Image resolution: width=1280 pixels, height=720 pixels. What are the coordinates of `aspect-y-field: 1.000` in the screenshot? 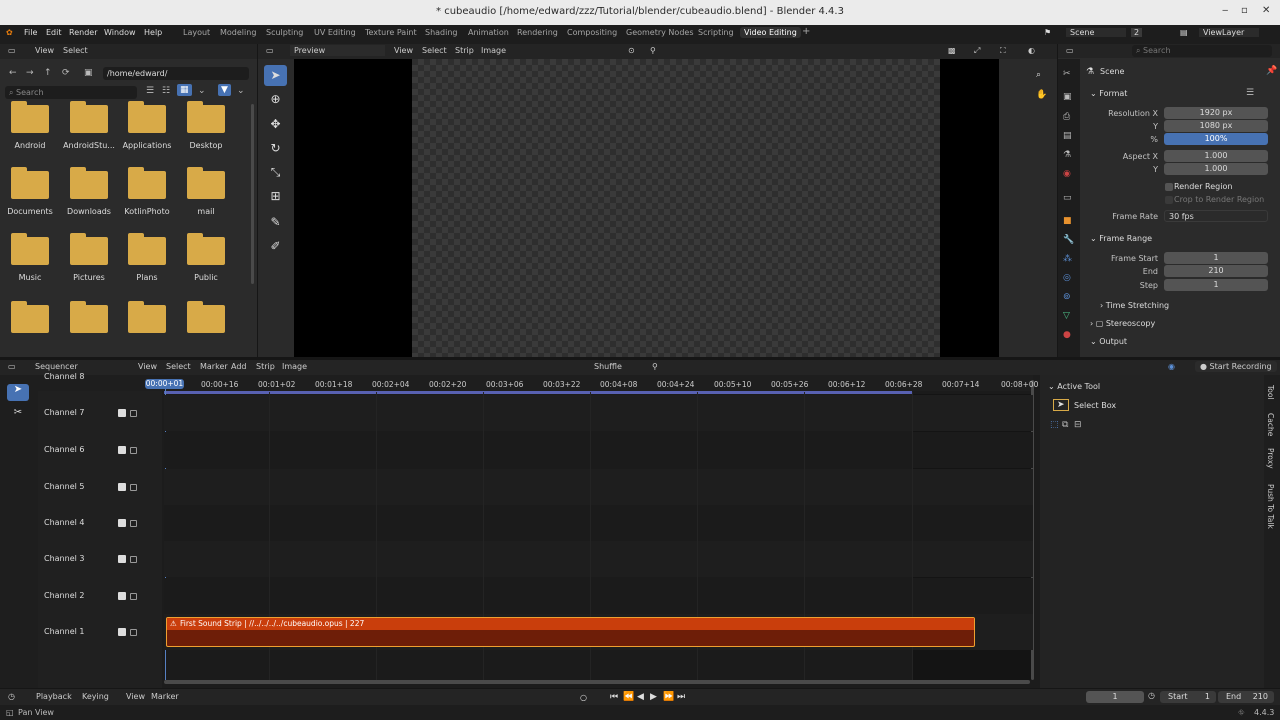 It's located at (1216, 169).